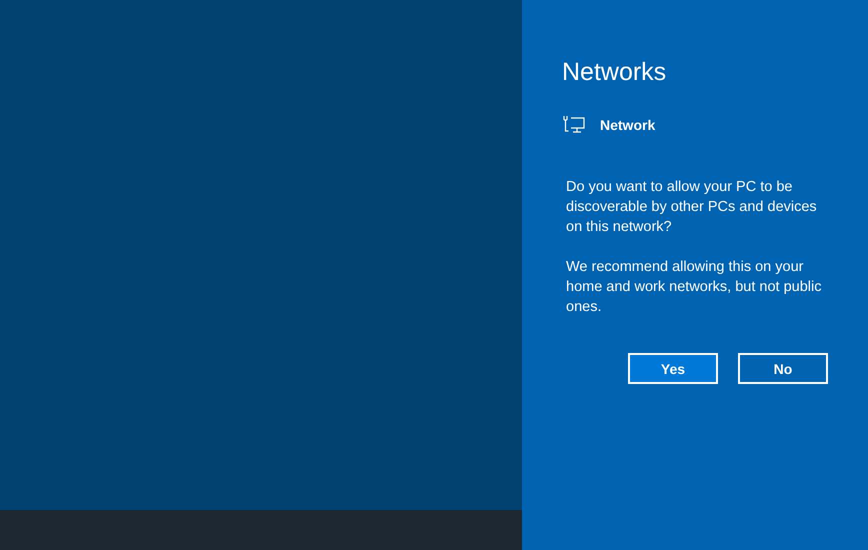 The image size is (868, 550). I want to click on network-icon, so click(574, 125).